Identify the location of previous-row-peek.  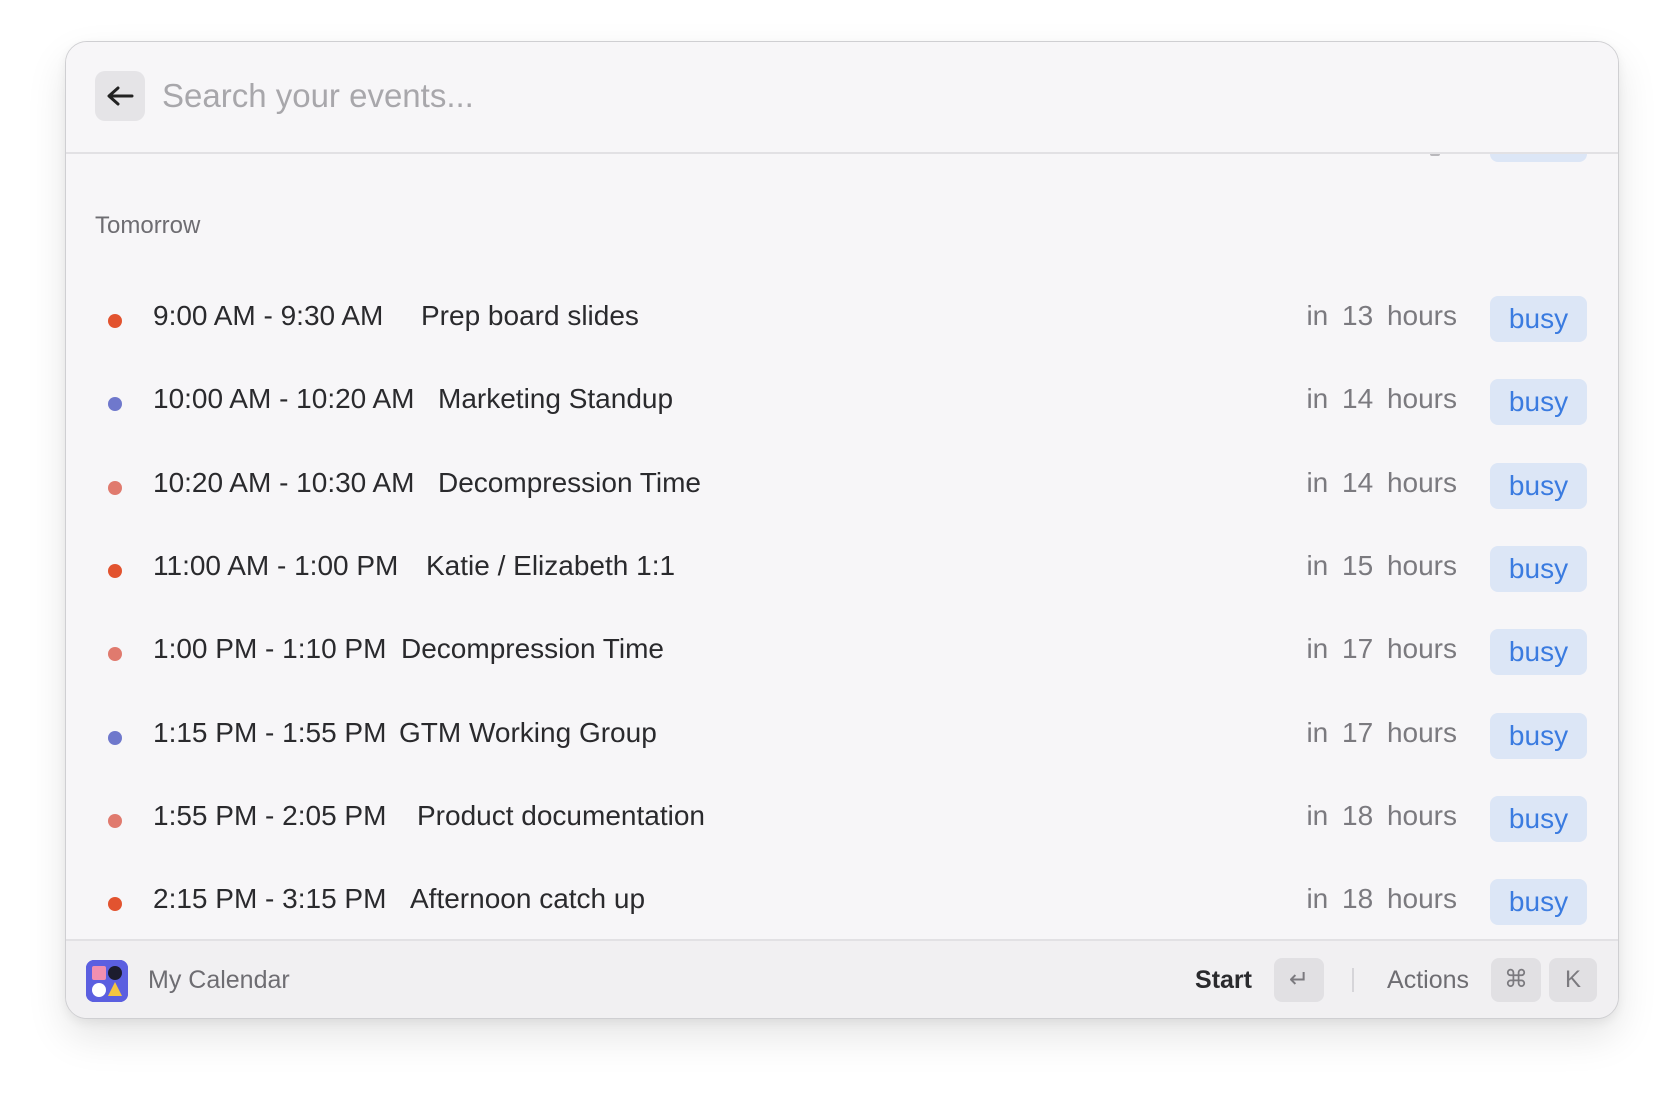
(842, 160).